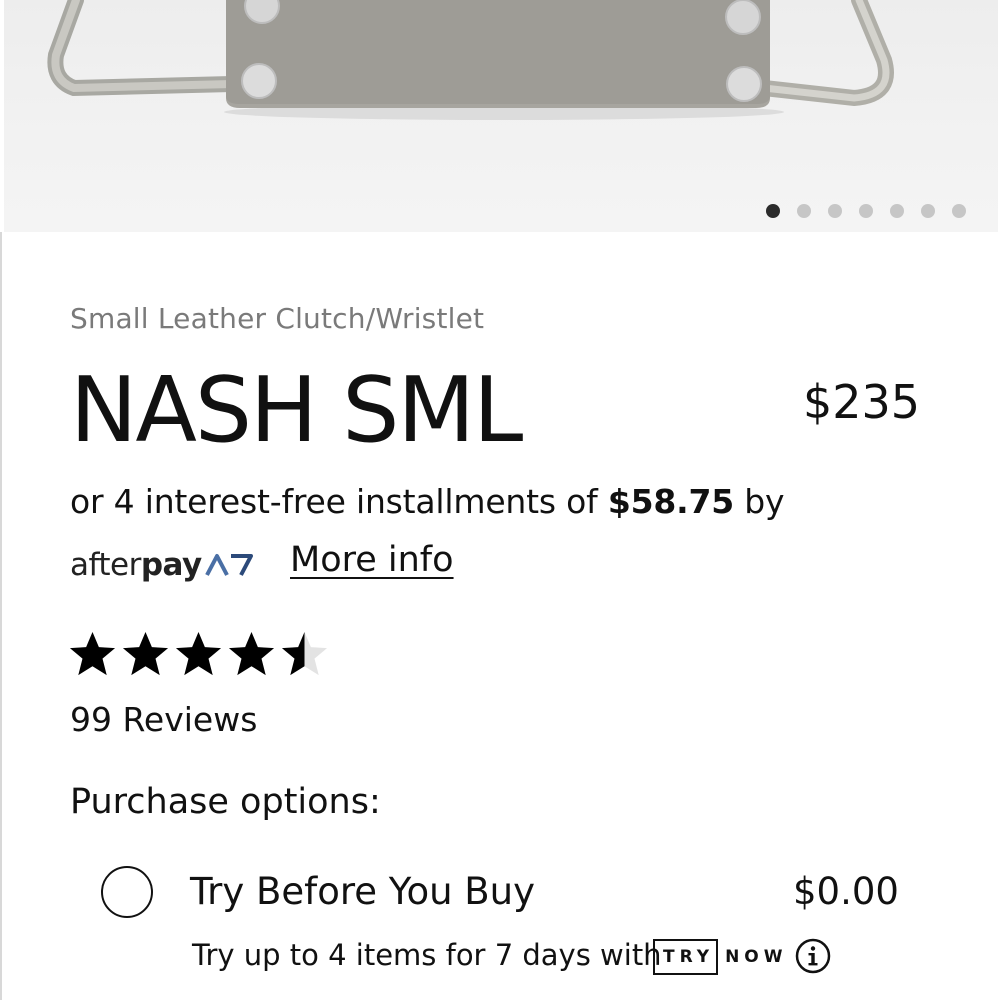 The width and height of the screenshot is (1000, 1000). What do you see at coordinates (277, 318) in the screenshot?
I see `product-category: Small Leather Clutch/Wristlet` at bounding box center [277, 318].